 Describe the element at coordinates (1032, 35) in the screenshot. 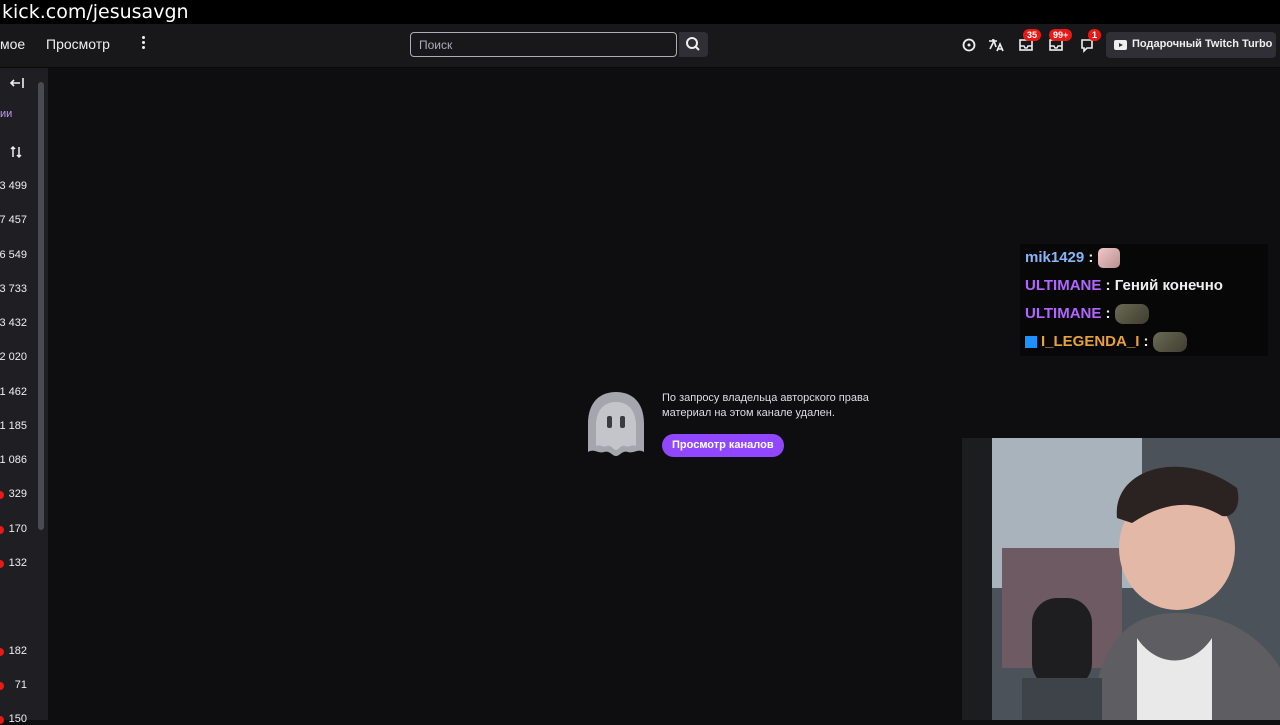

I see `inbox-badge: 35` at that location.